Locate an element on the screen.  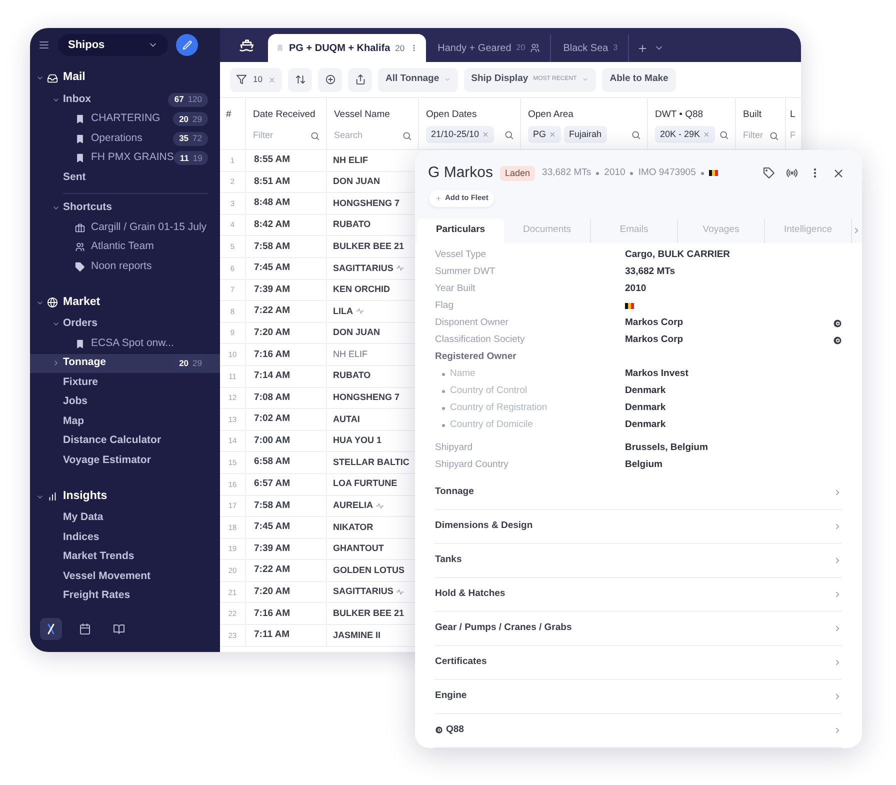
nav-item: Atlantic Team is located at coordinates (125, 247).